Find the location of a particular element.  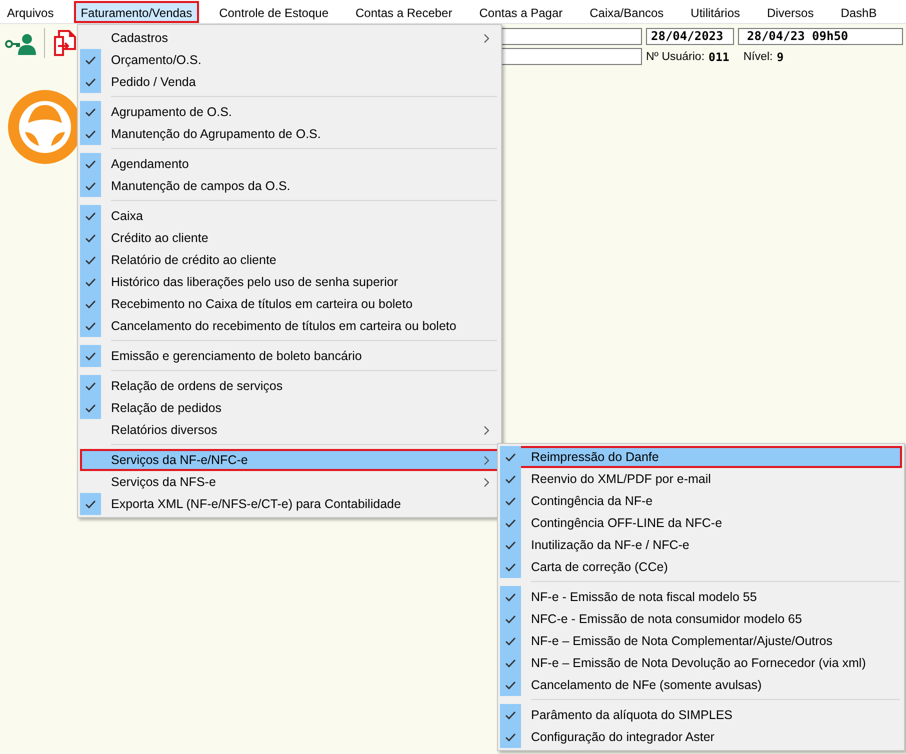

menu-item: Relatórios diversos is located at coordinates (289, 430).